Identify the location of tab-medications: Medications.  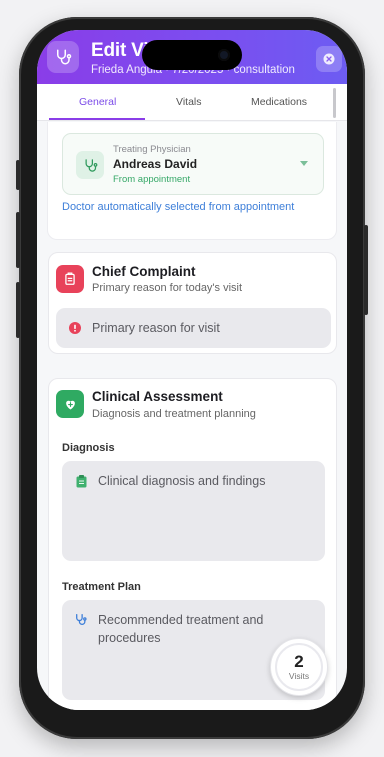
(279, 102).